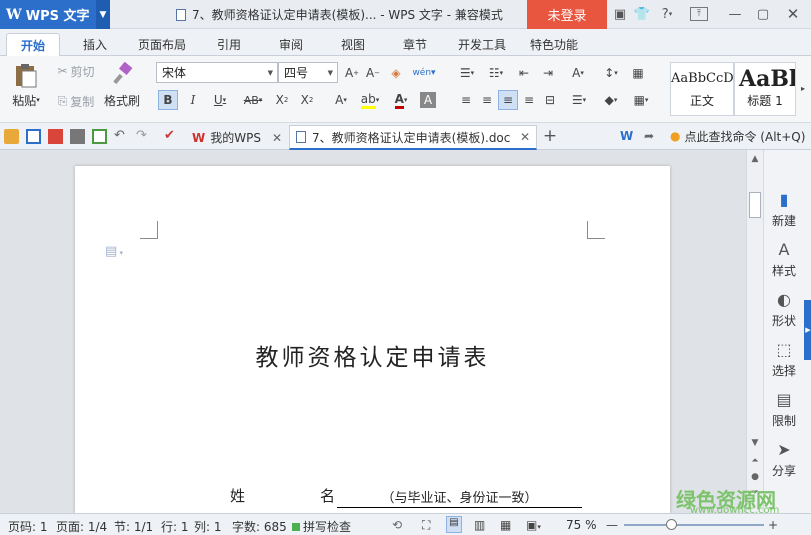 This screenshot has height=535, width=811. What do you see at coordinates (550, 100) in the screenshot?
I see `distribute-icon: ⊟` at bounding box center [550, 100].